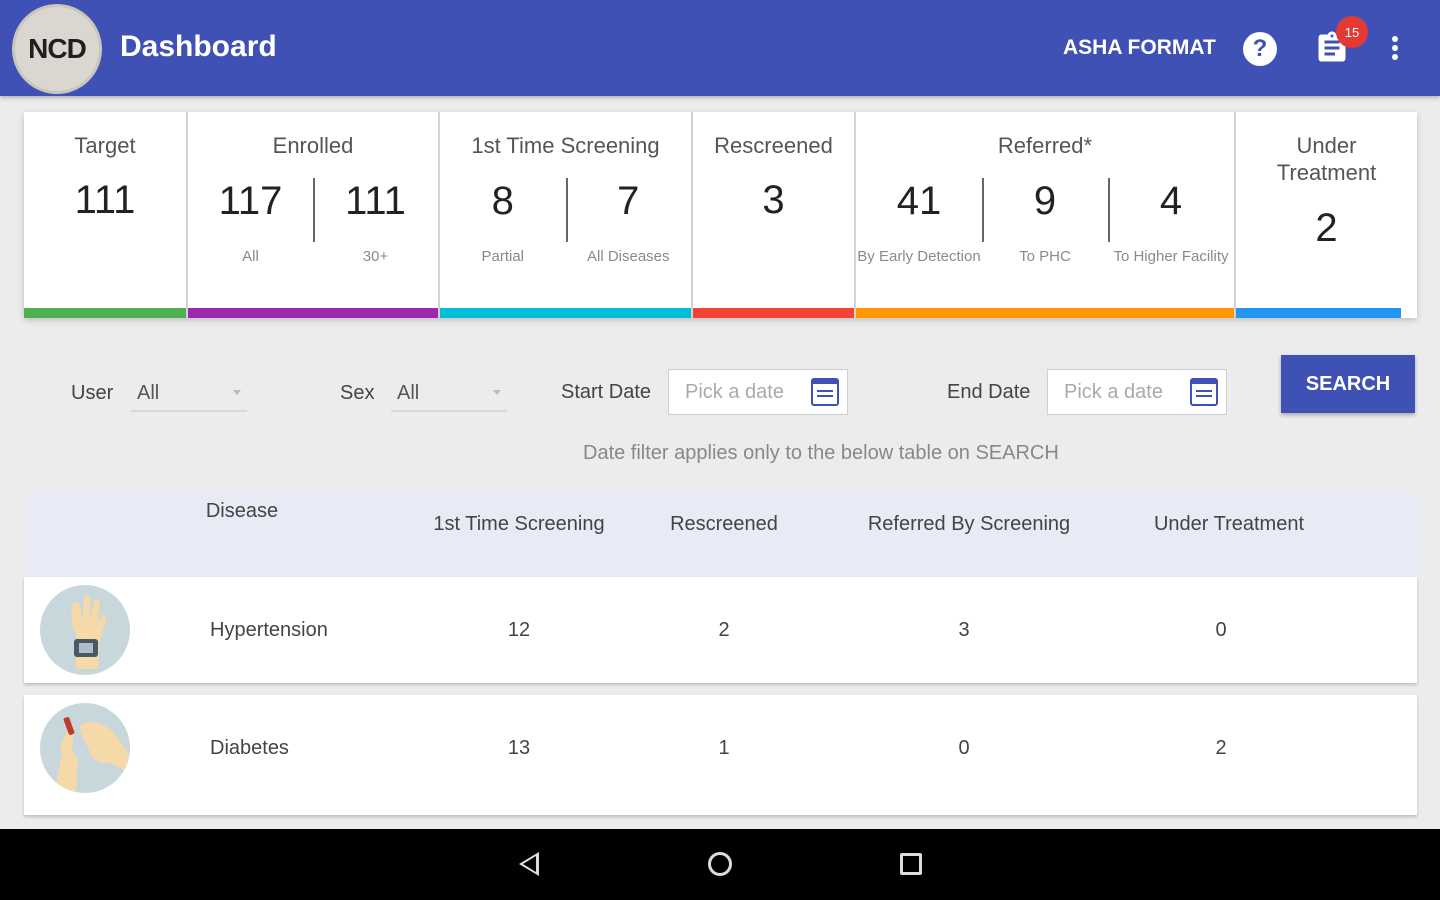 This screenshot has height=900, width=1440. Describe the element at coordinates (919, 201) in the screenshot. I see `early-detection-value: 41` at that location.